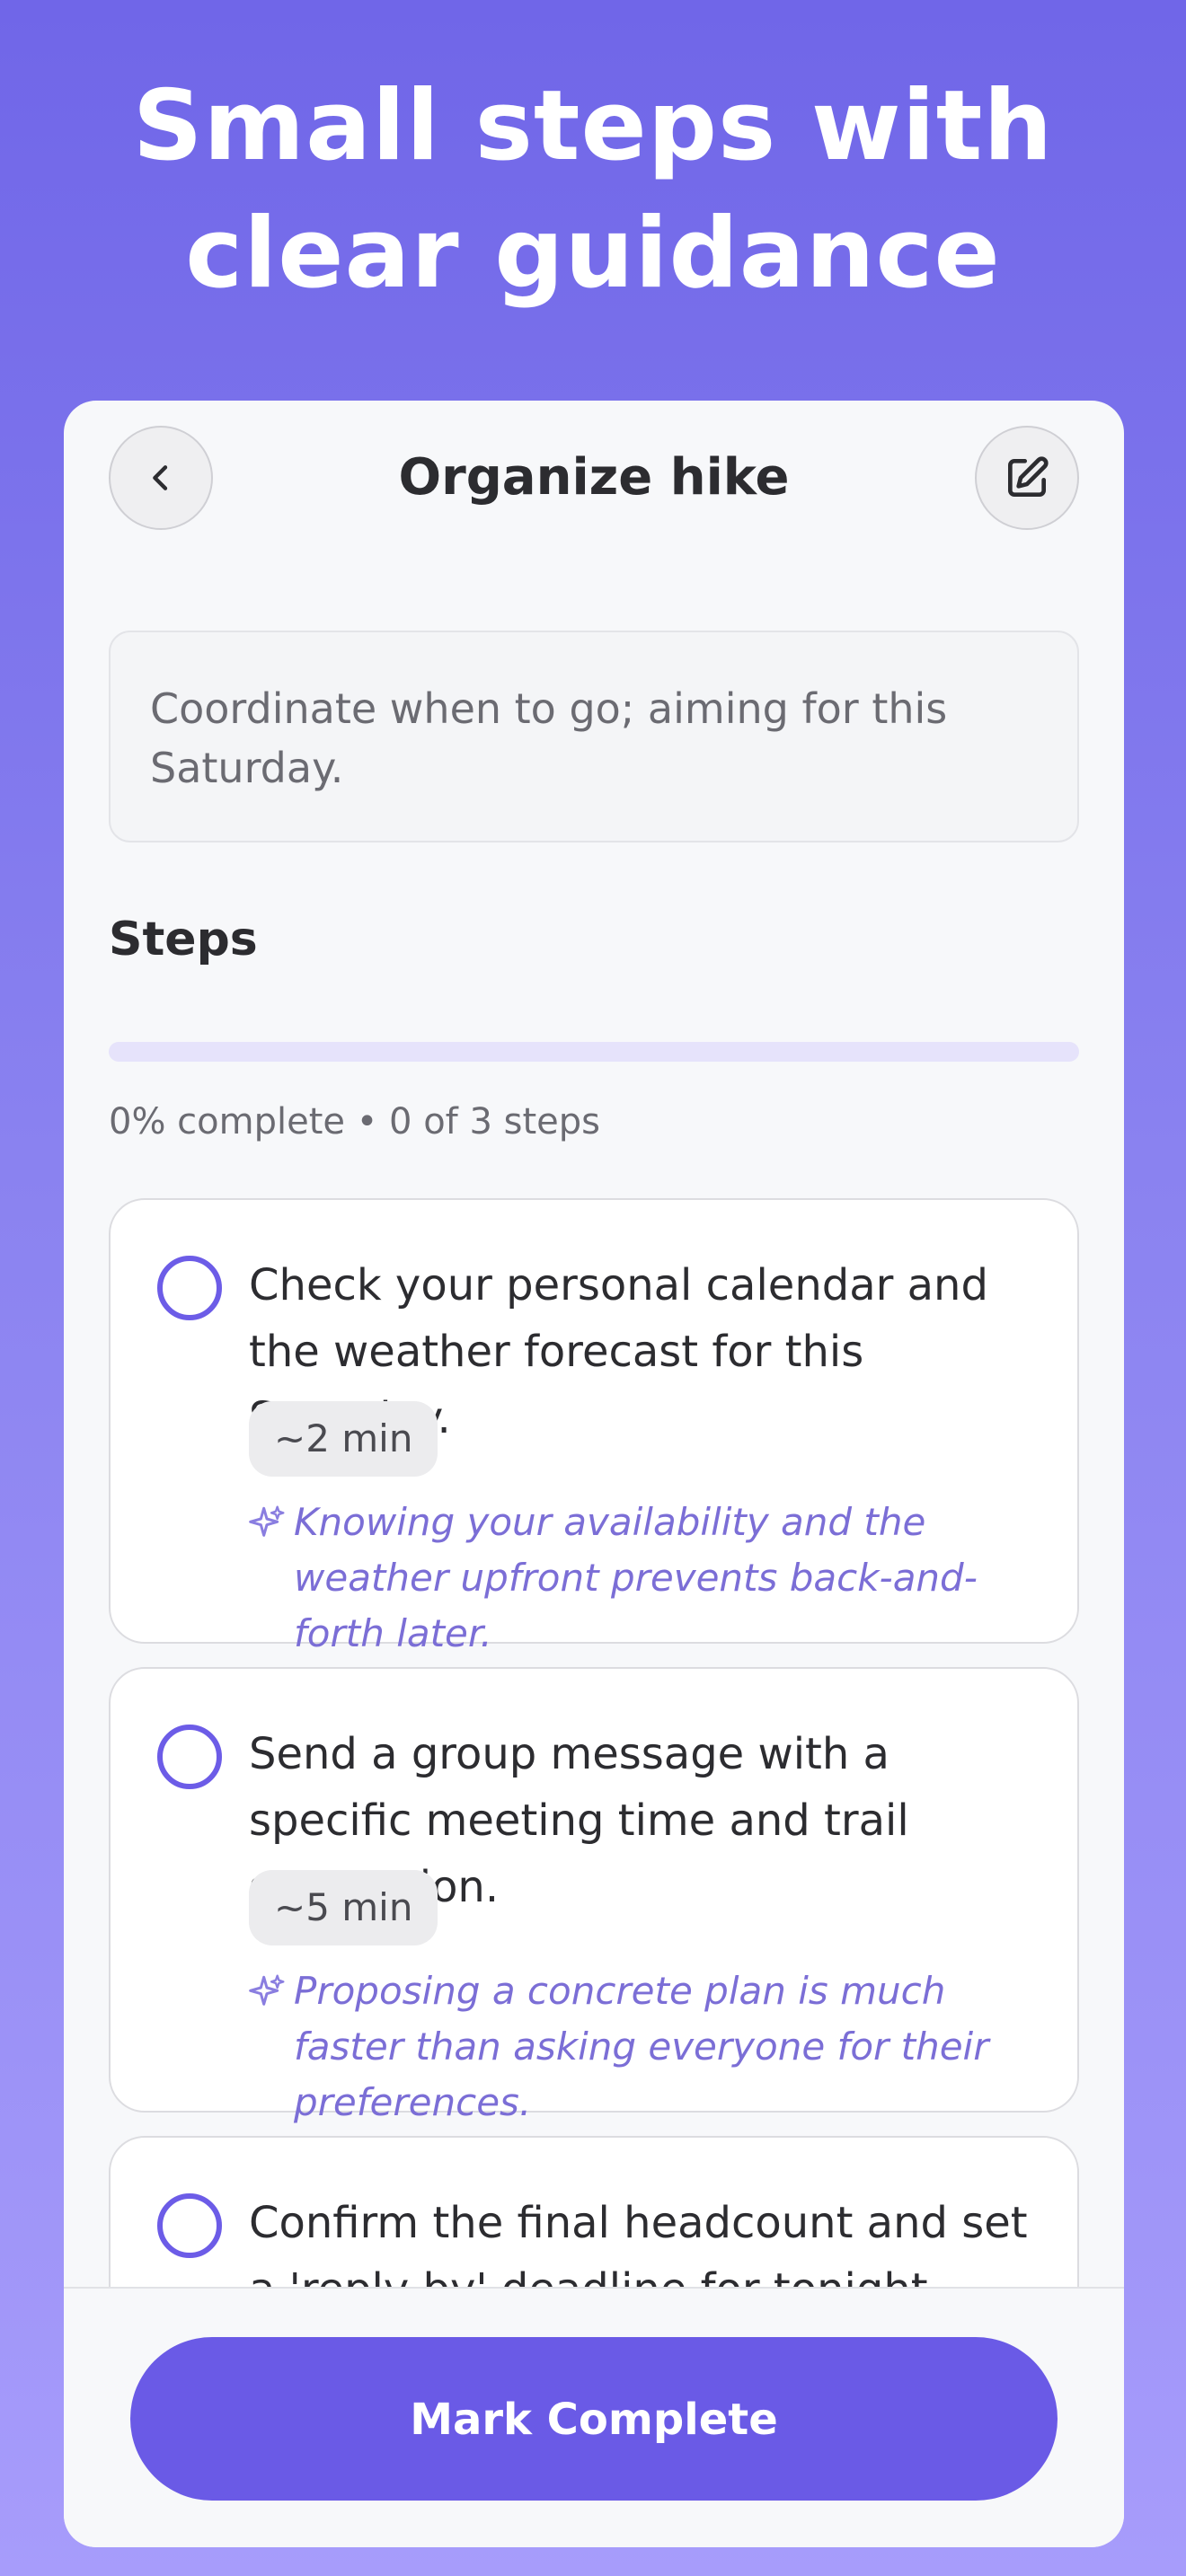 The width and height of the screenshot is (1186, 2576). What do you see at coordinates (593, 254) in the screenshot?
I see `headline-line-2: clear guidance` at bounding box center [593, 254].